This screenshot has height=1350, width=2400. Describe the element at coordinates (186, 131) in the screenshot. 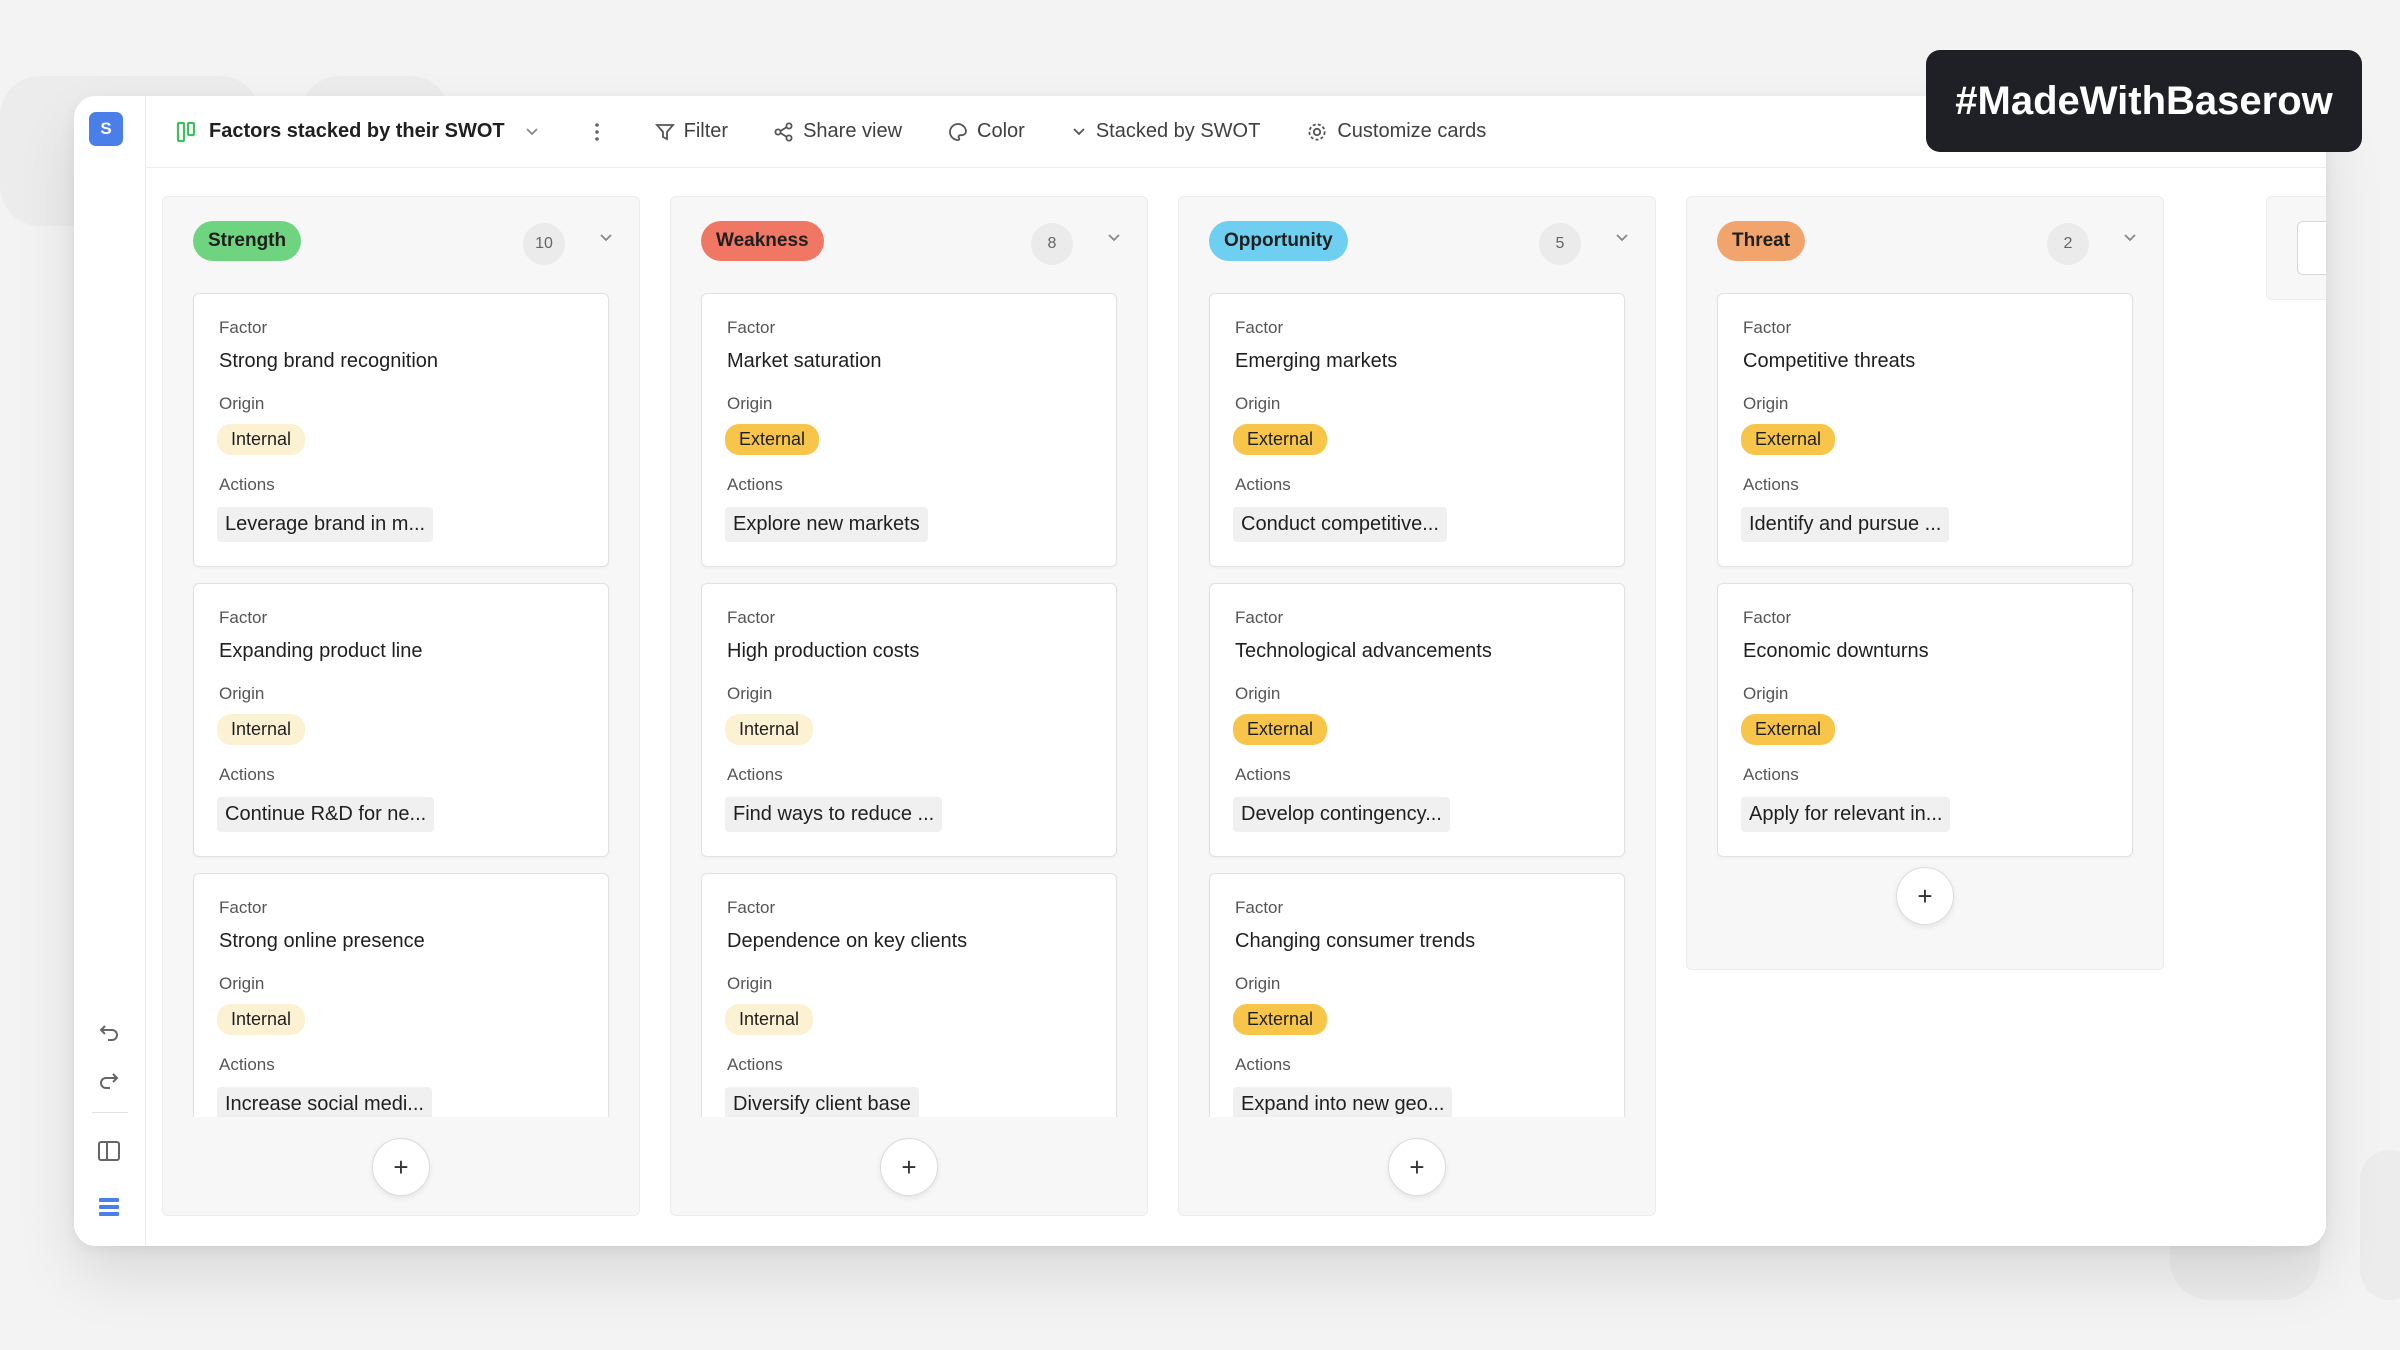

I see `kanban-icon` at that location.